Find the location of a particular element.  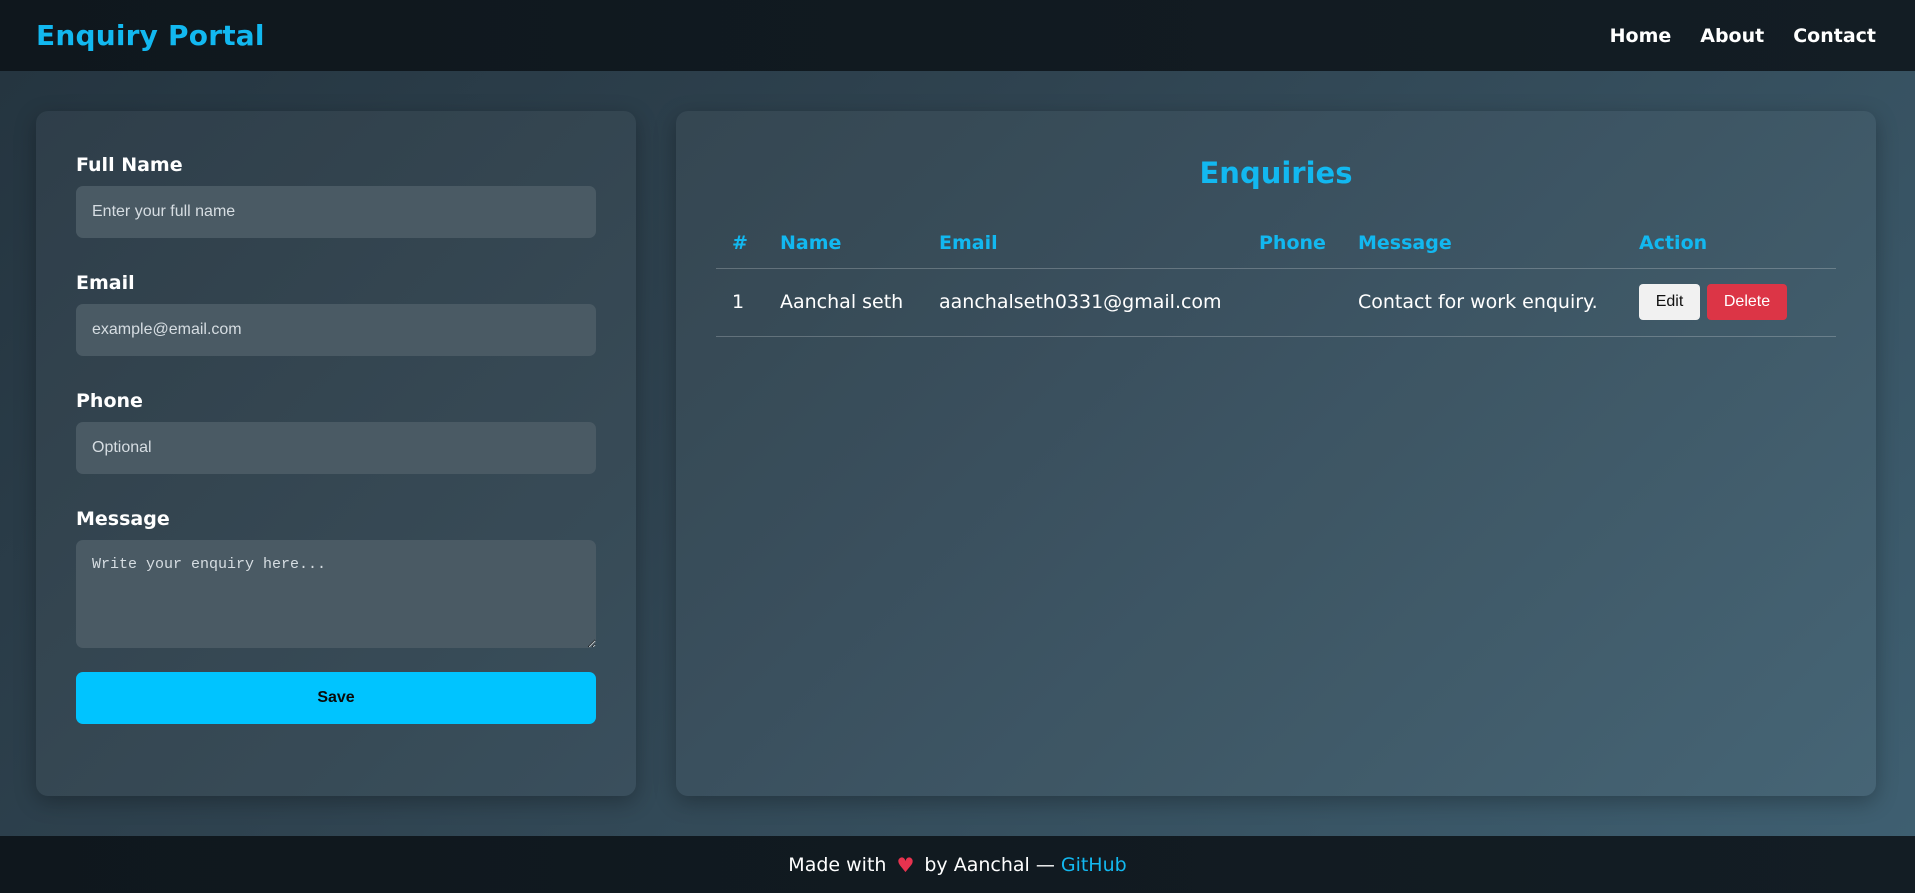

column-header-email: Email is located at coordinates (1099, 243).